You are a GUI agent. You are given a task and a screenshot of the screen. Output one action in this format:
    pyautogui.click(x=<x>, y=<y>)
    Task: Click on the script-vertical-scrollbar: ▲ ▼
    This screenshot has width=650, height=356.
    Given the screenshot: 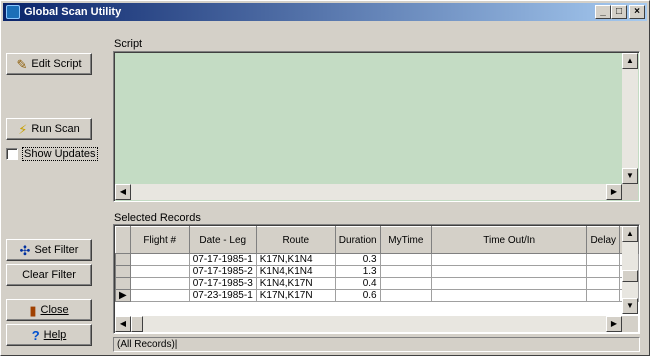 What is the action you would take?
    pyautogui.click(x=630, y=118)
    